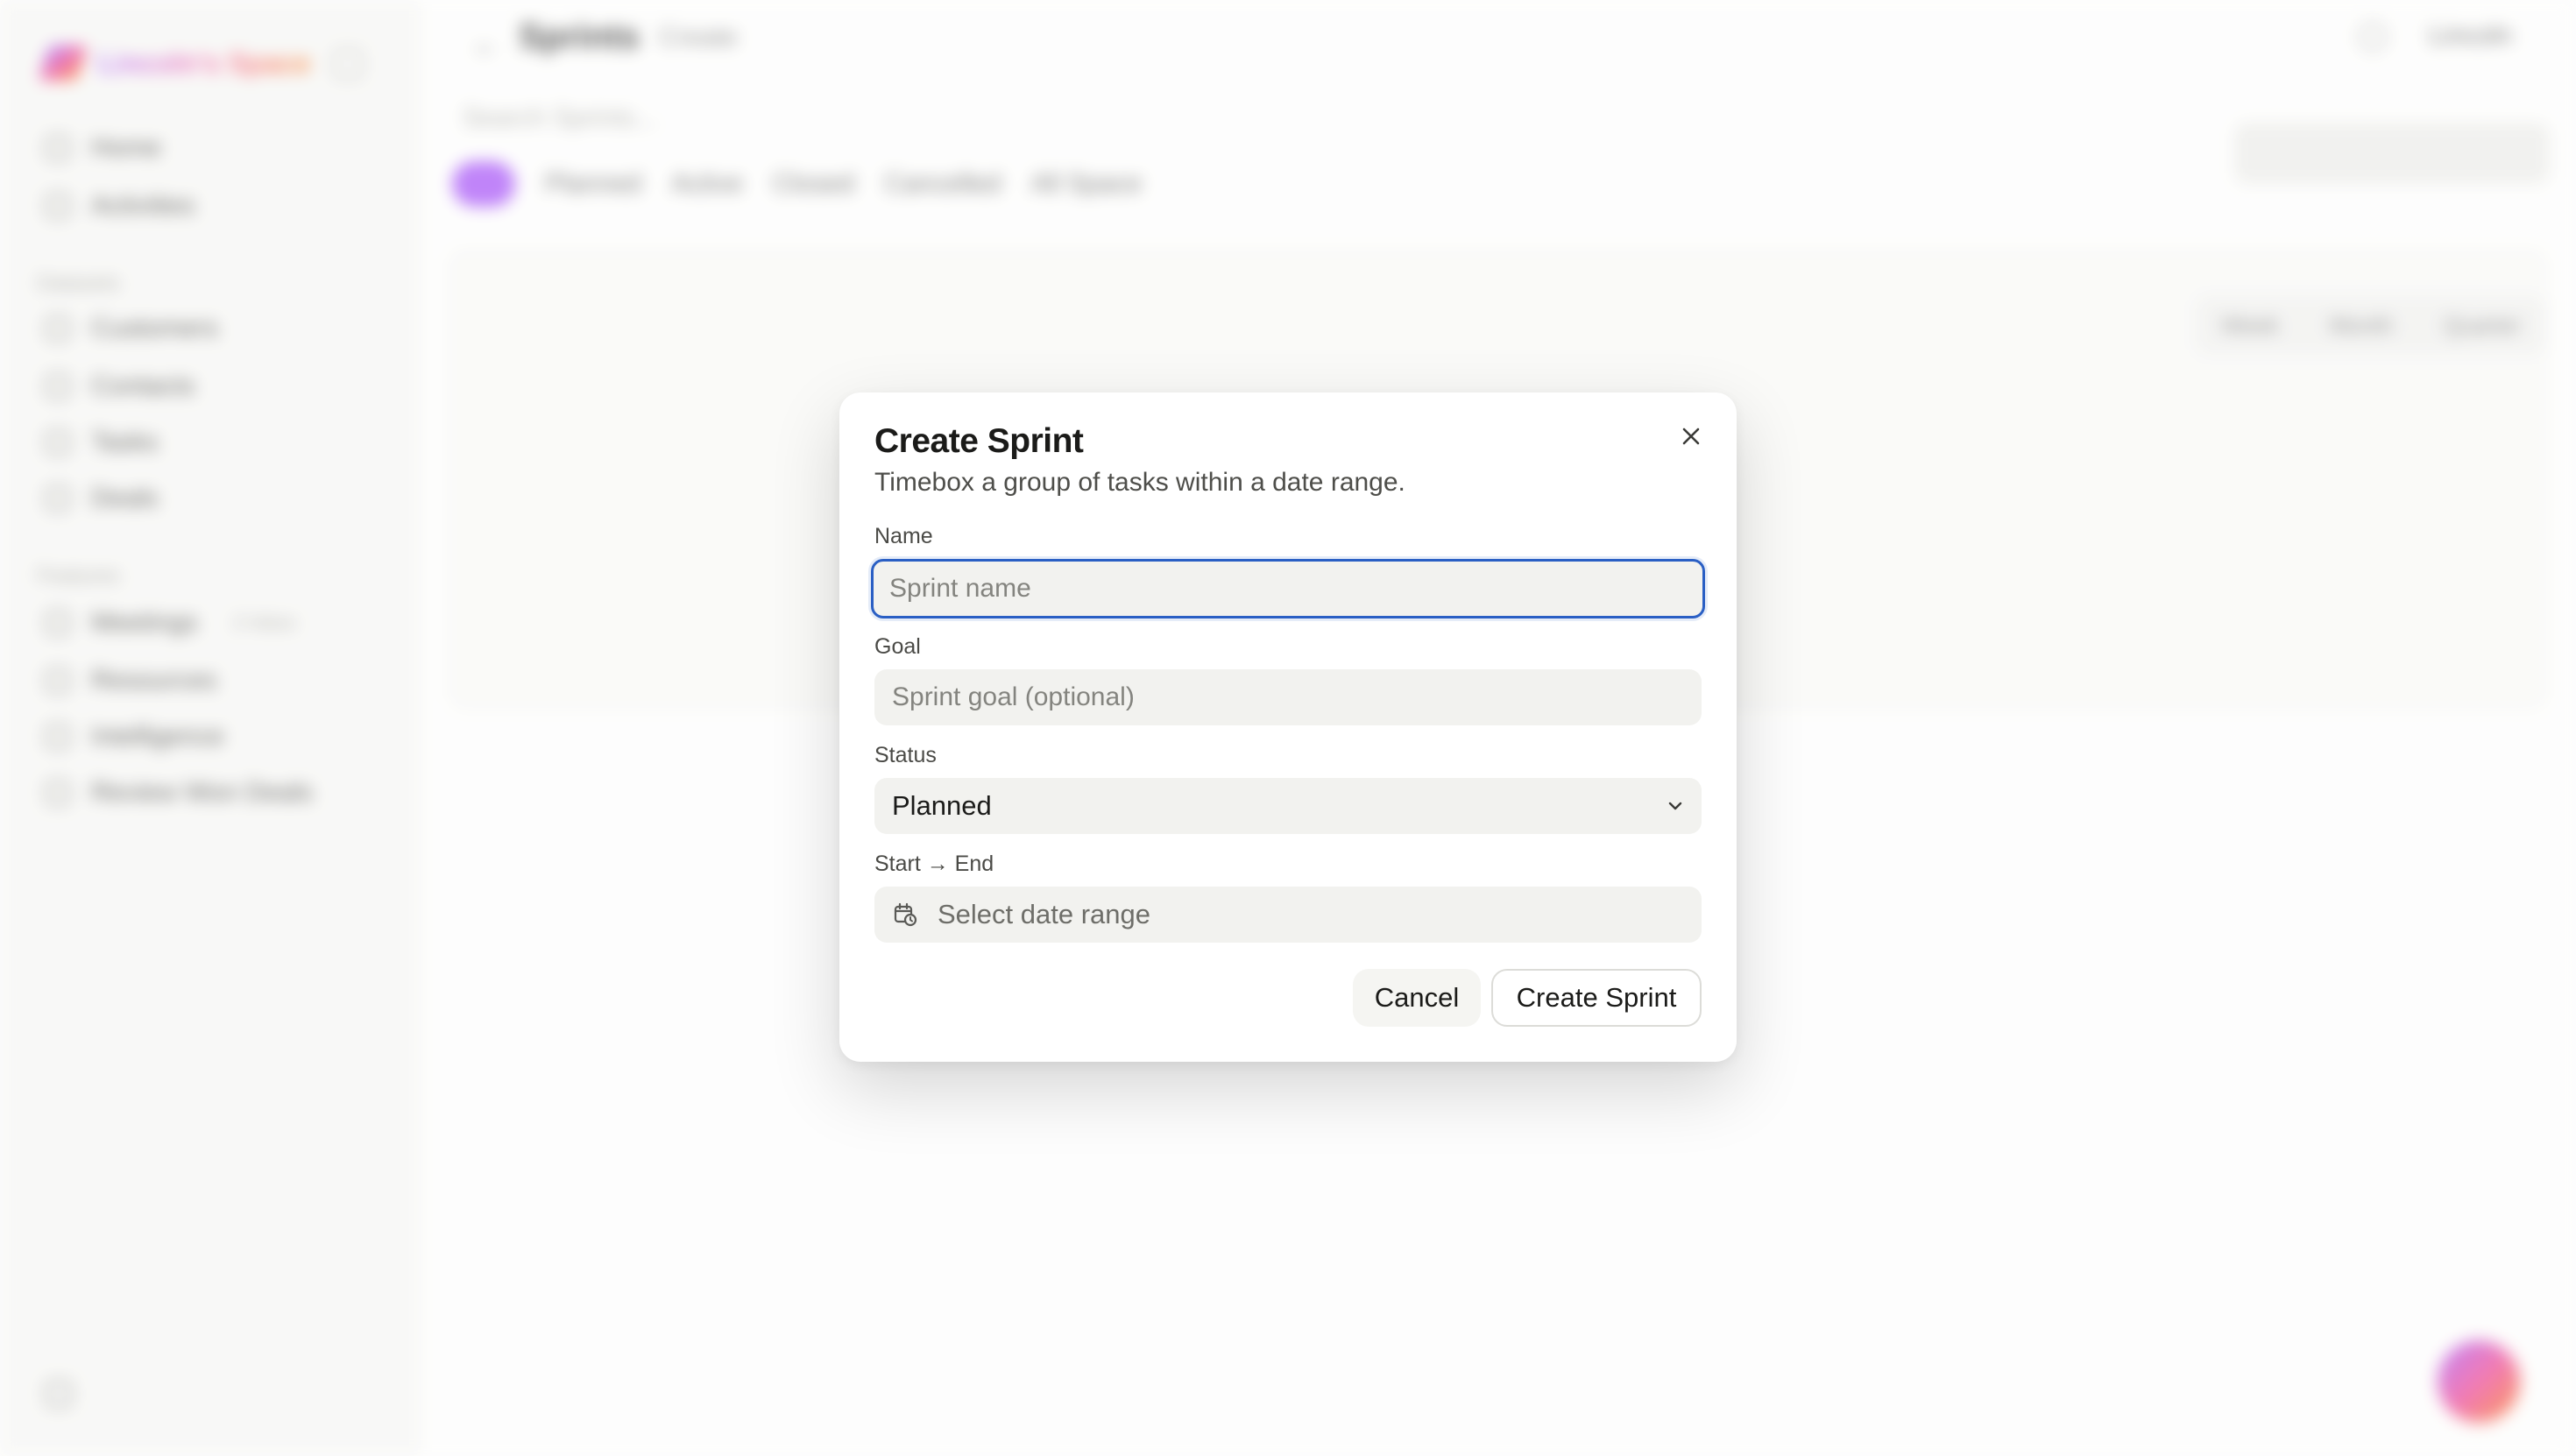 Image resolution: width=2576 pixels, height=1456 pixels. I want to click on date-range-picker: Select date range, so click(1288, 915).